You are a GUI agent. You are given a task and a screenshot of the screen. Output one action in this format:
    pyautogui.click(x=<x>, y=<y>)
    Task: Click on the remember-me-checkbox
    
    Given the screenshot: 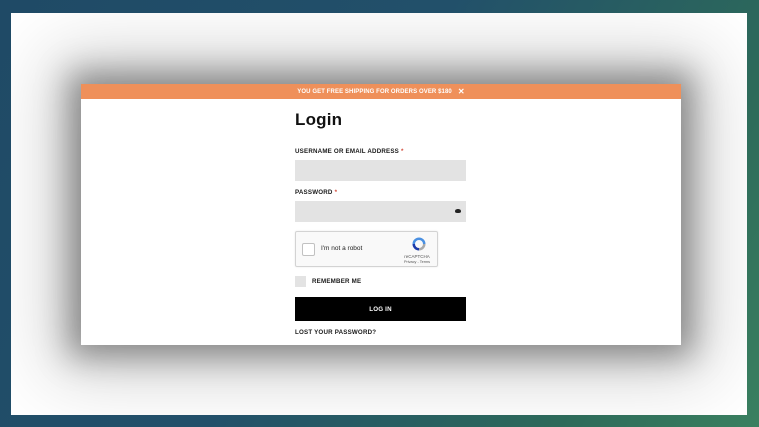 What is the action you would take?
    pyautogui.click(x=300, y=281)
    